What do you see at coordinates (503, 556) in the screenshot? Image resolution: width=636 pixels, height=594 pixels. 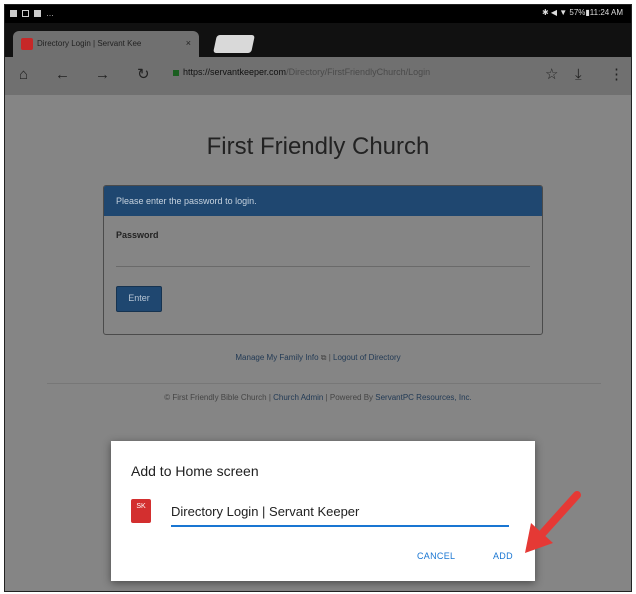 I see `add-button: ADD` at bounding box center [503, 556].